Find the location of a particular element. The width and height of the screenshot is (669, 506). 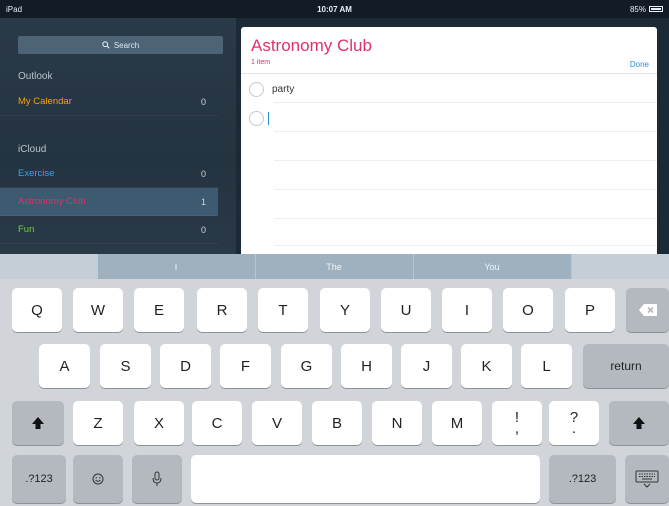

shift-key-left is located at coordinates (38, 423).